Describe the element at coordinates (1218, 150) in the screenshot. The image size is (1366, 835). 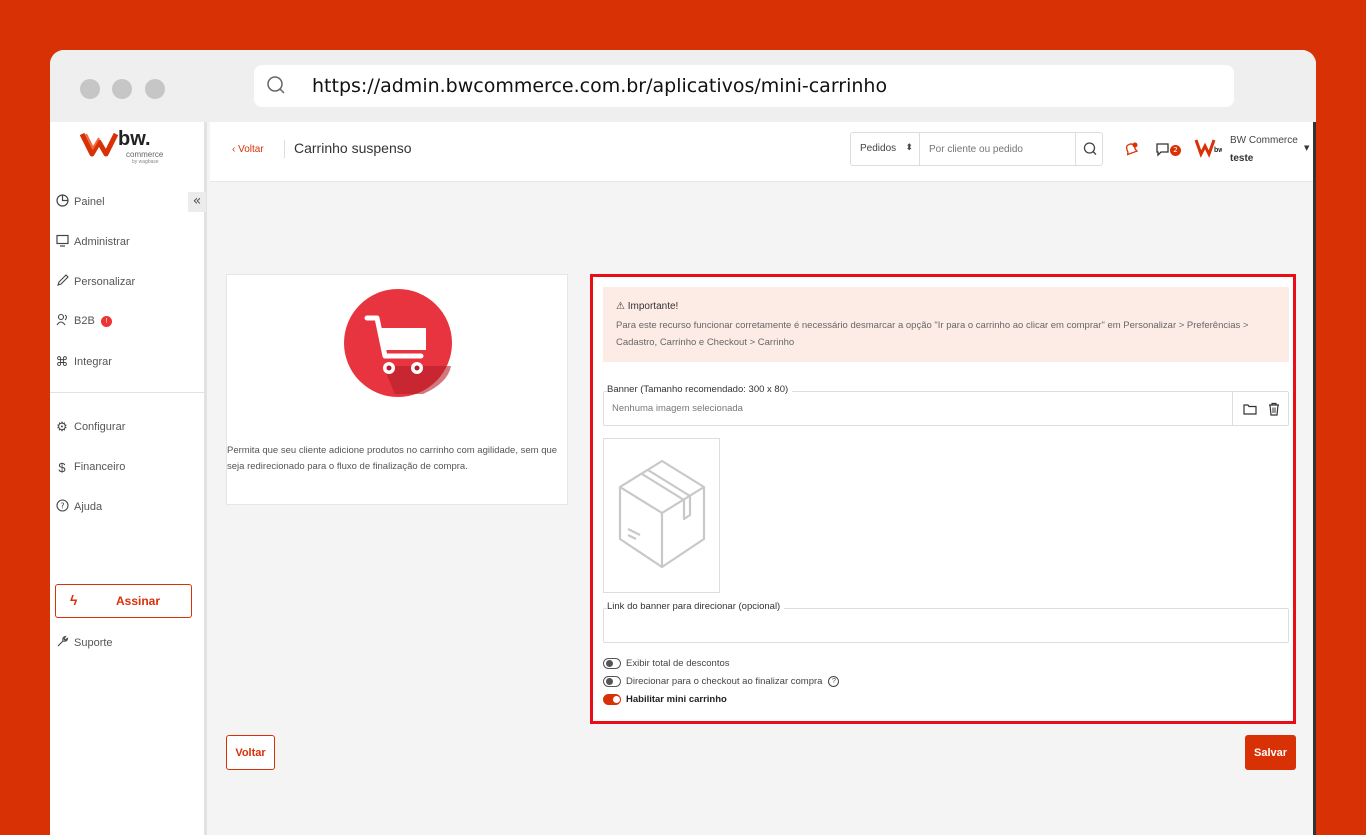
I see `svg-text: bw` at that location.